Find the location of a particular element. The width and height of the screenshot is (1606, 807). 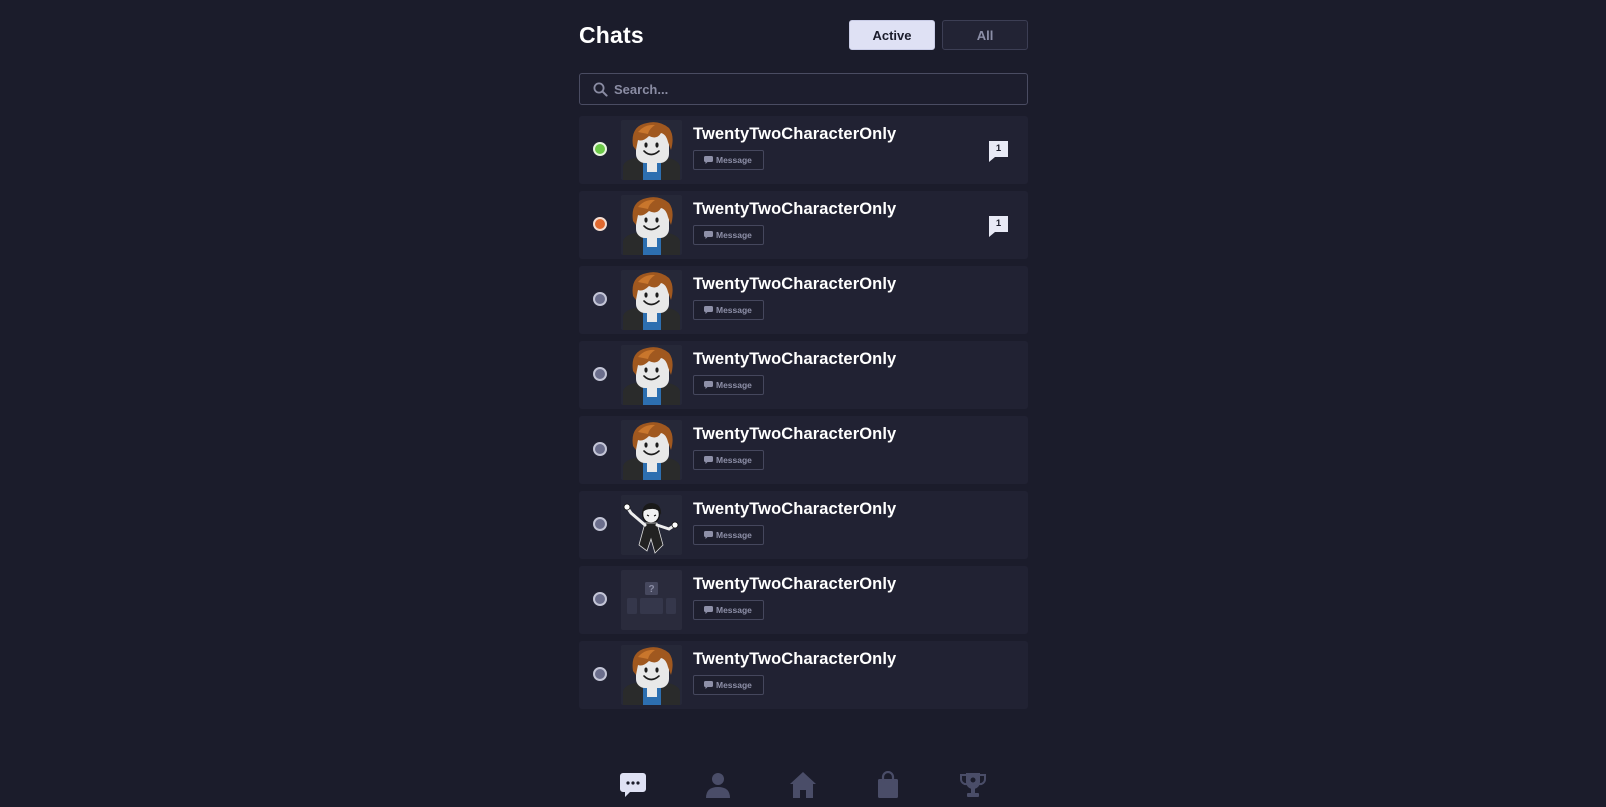

bottom-nav is located at coordinates (803, 785).